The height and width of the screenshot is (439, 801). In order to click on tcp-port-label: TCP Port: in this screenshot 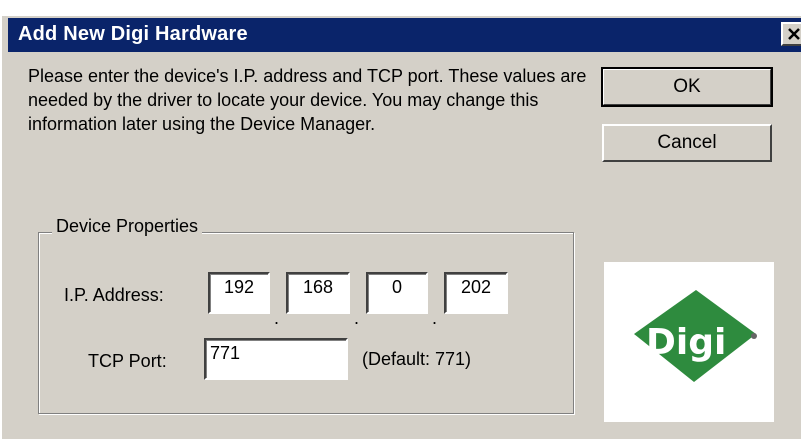, I will do `click(127, 361)`.